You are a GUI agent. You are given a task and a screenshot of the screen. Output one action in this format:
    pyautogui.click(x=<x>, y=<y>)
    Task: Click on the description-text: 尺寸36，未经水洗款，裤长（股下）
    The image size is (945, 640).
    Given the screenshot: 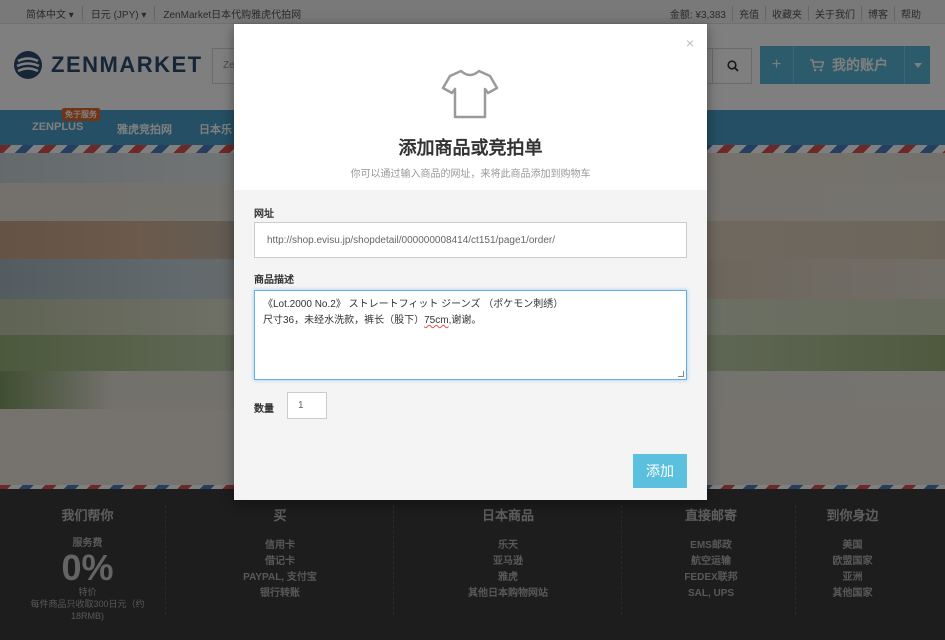 What is the action you would take?
    pyautogui.click(x=344, y=320)
    